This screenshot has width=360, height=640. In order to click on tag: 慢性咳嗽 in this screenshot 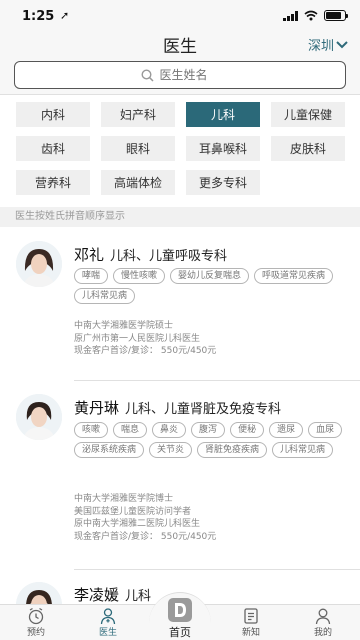, I will do `click(139, 276)`.